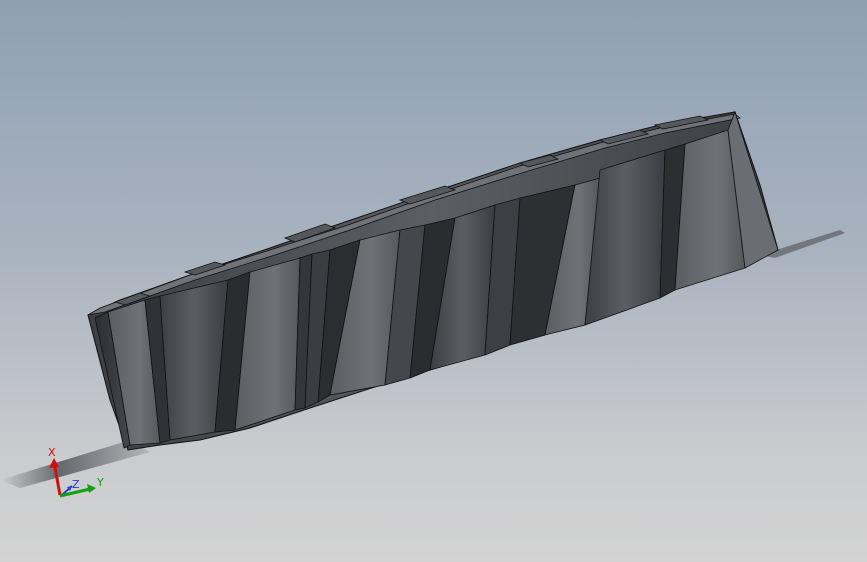 The width and height of the screenshot is (867, 562). What do you see at coordinates (91, 488) in the screenshot?
I see `y-axis-arrow` at bounding box center [91, 488].